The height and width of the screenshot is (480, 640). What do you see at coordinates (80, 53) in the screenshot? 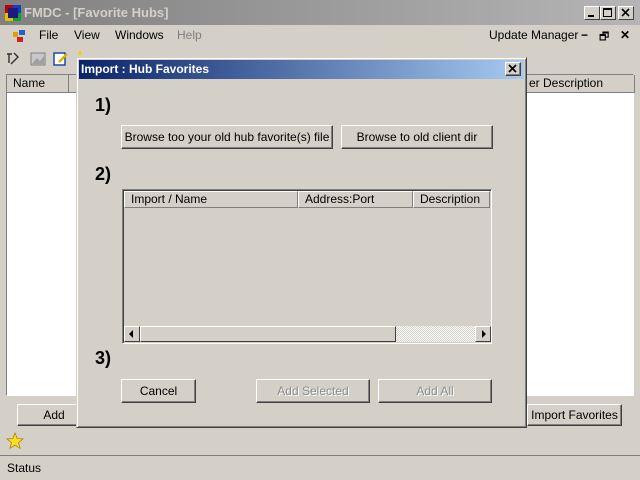
I see `favorite-star-icon` at bounding box center [80, 53].